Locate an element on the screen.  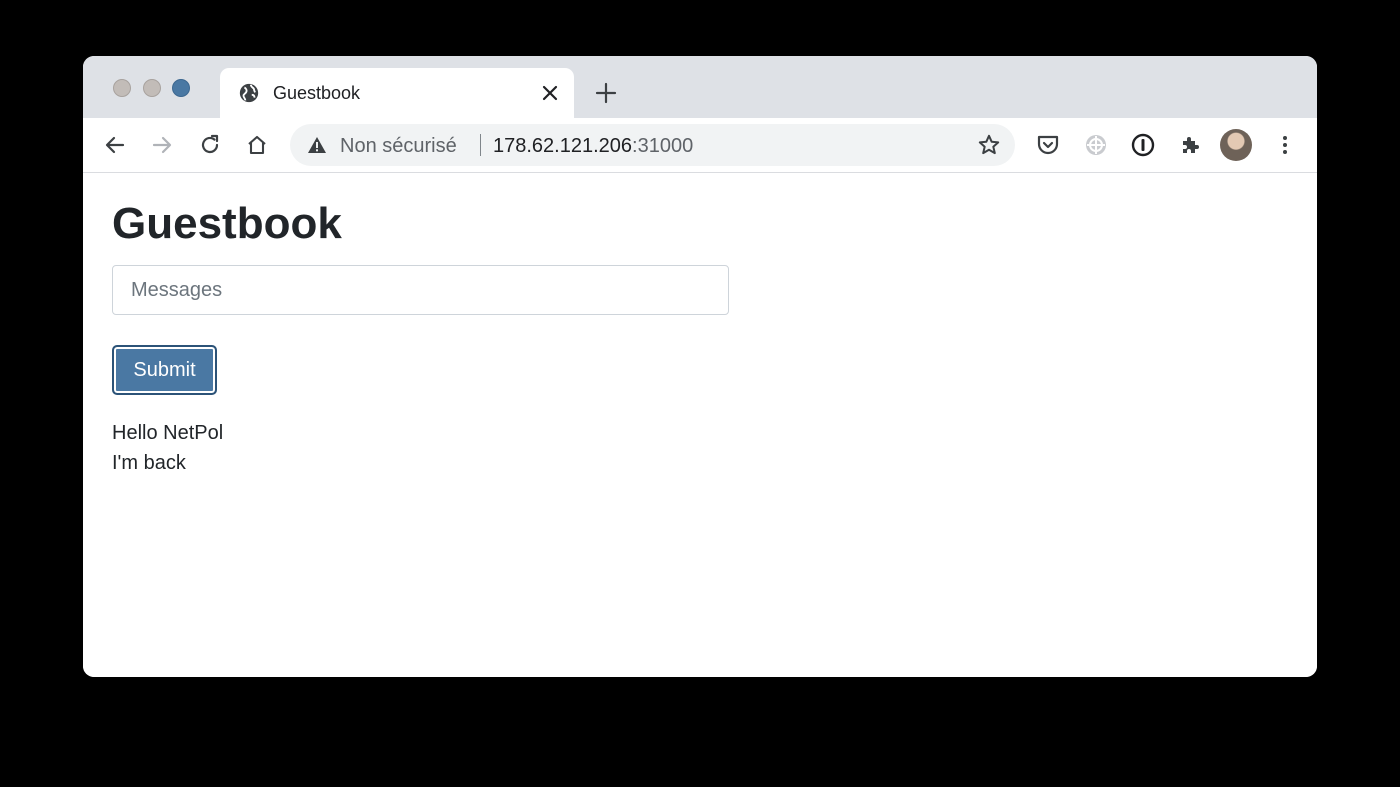
entries-list: Hello NetPol I'm back is located at coordinates (167, 448).